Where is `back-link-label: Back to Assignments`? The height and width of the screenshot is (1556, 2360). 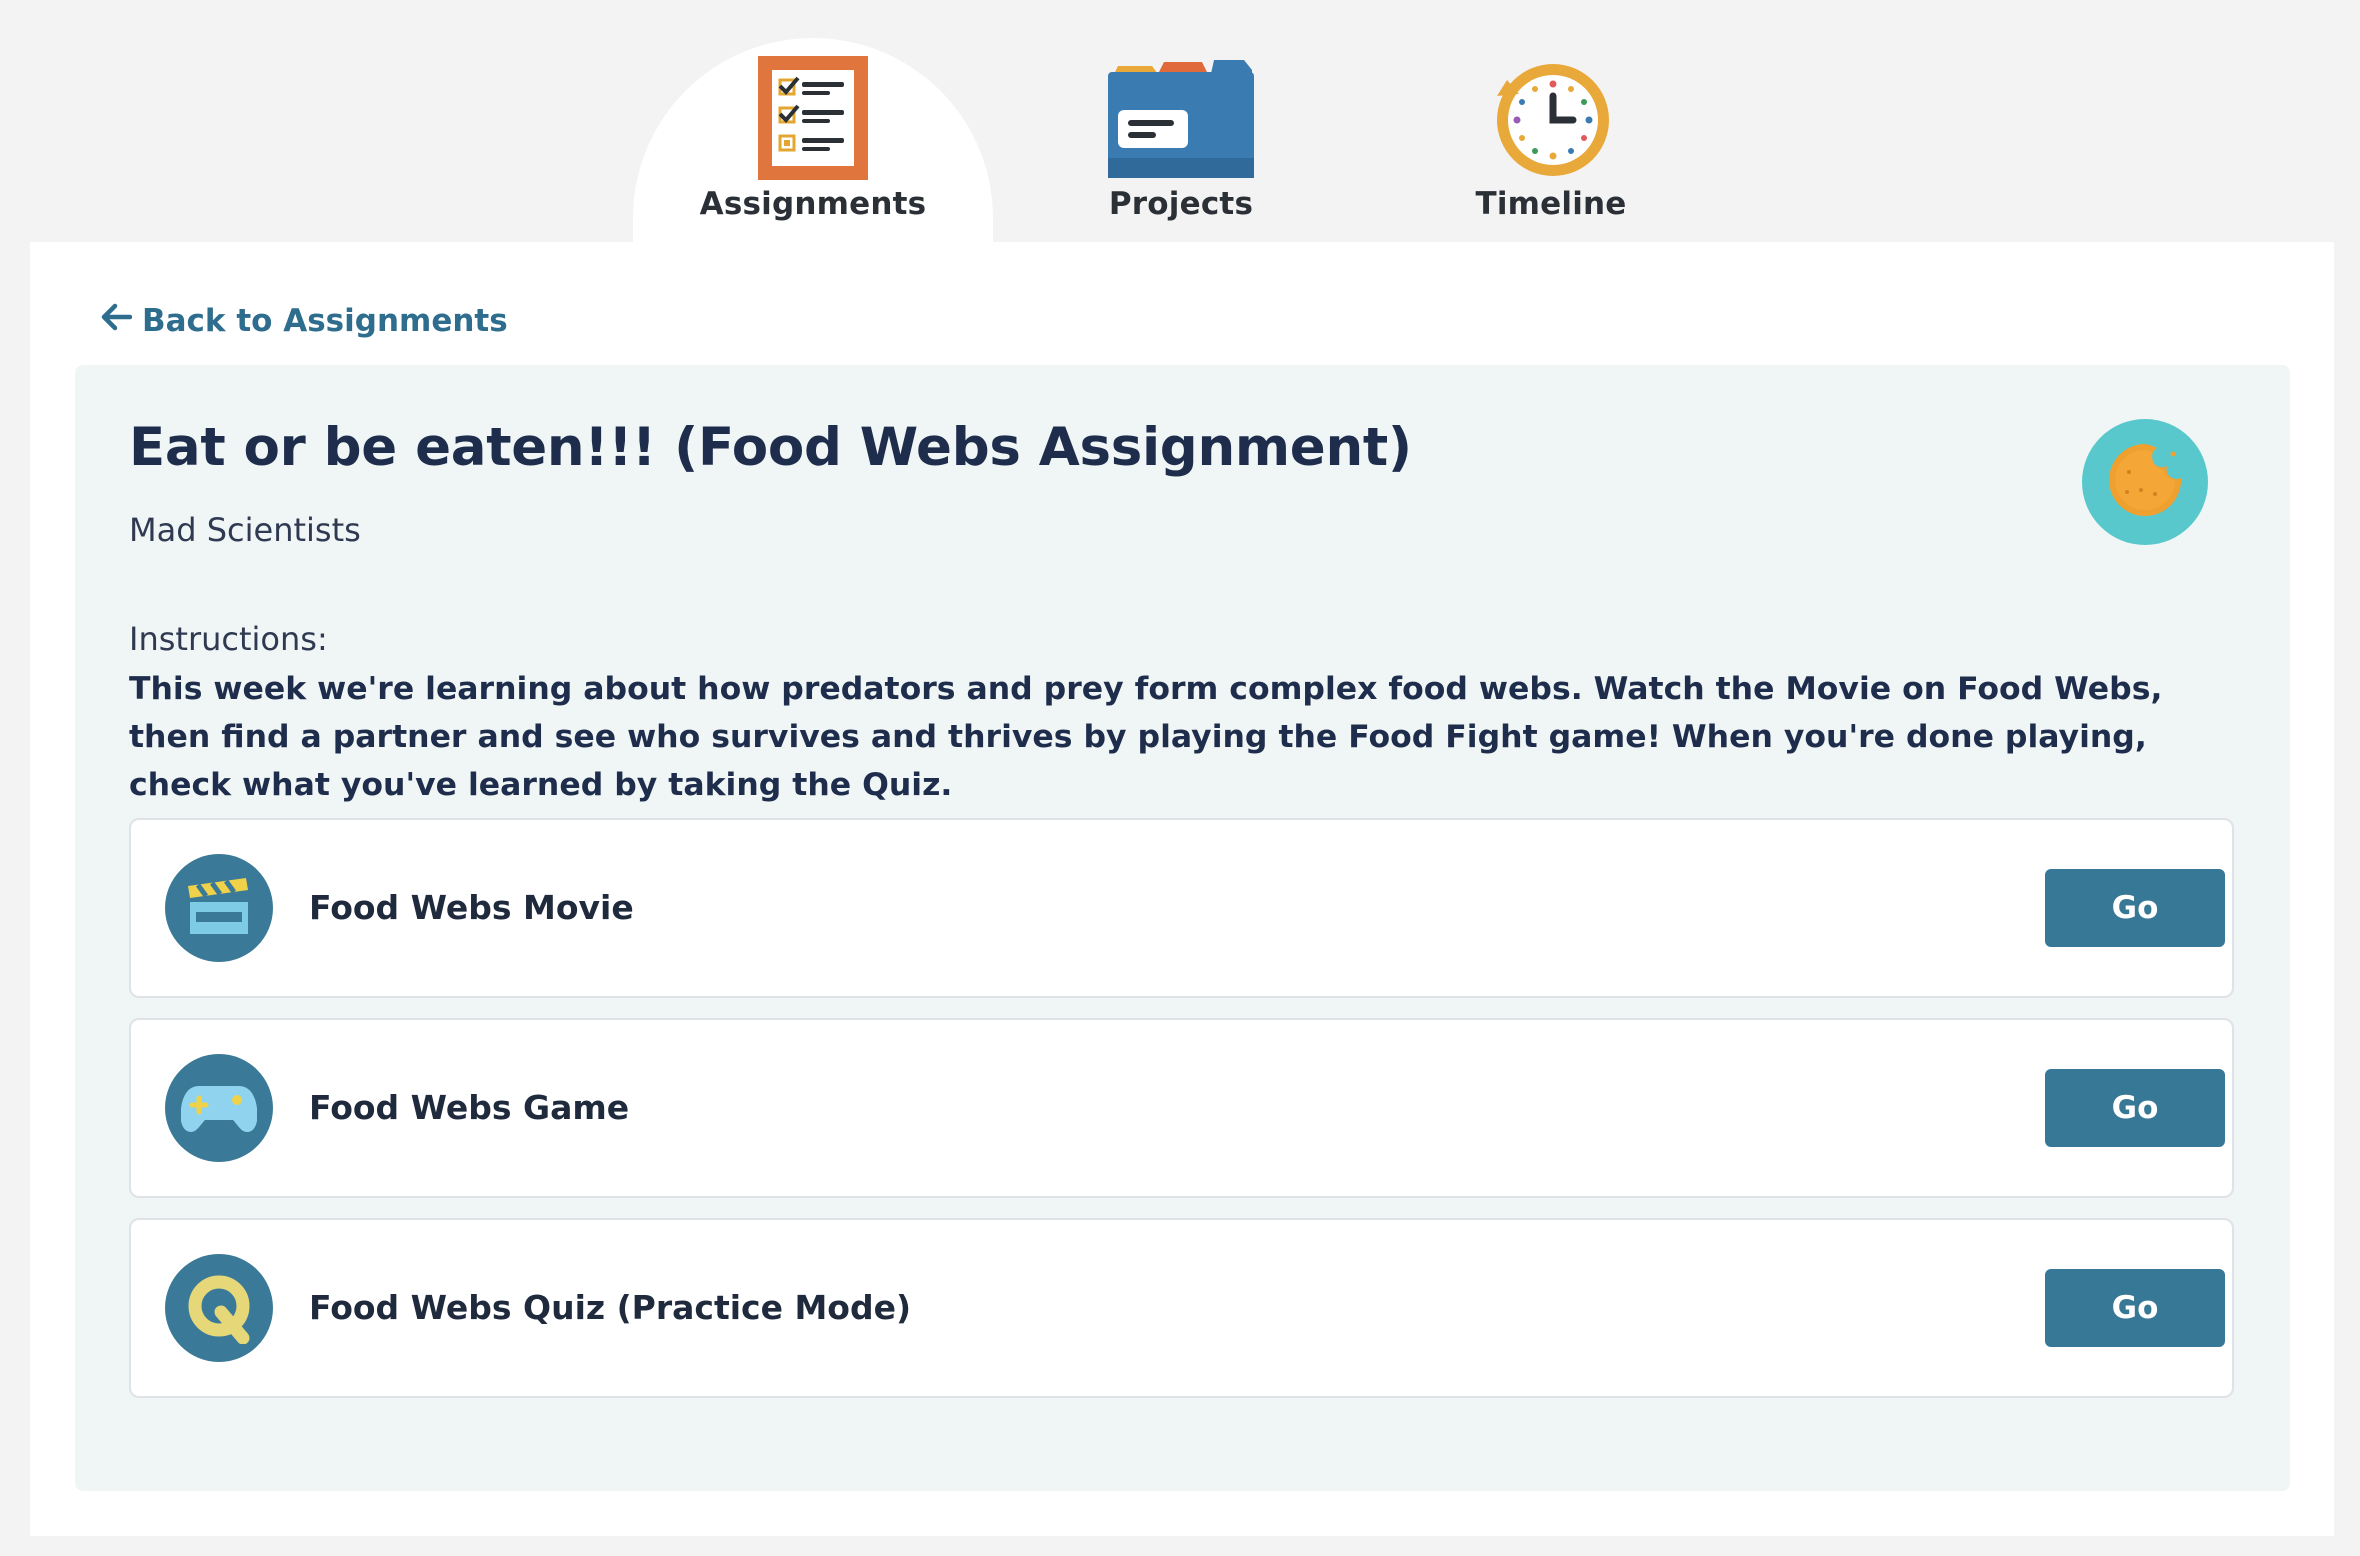
back-link-label: Back to Assignments is located at coordinates (325, 321).